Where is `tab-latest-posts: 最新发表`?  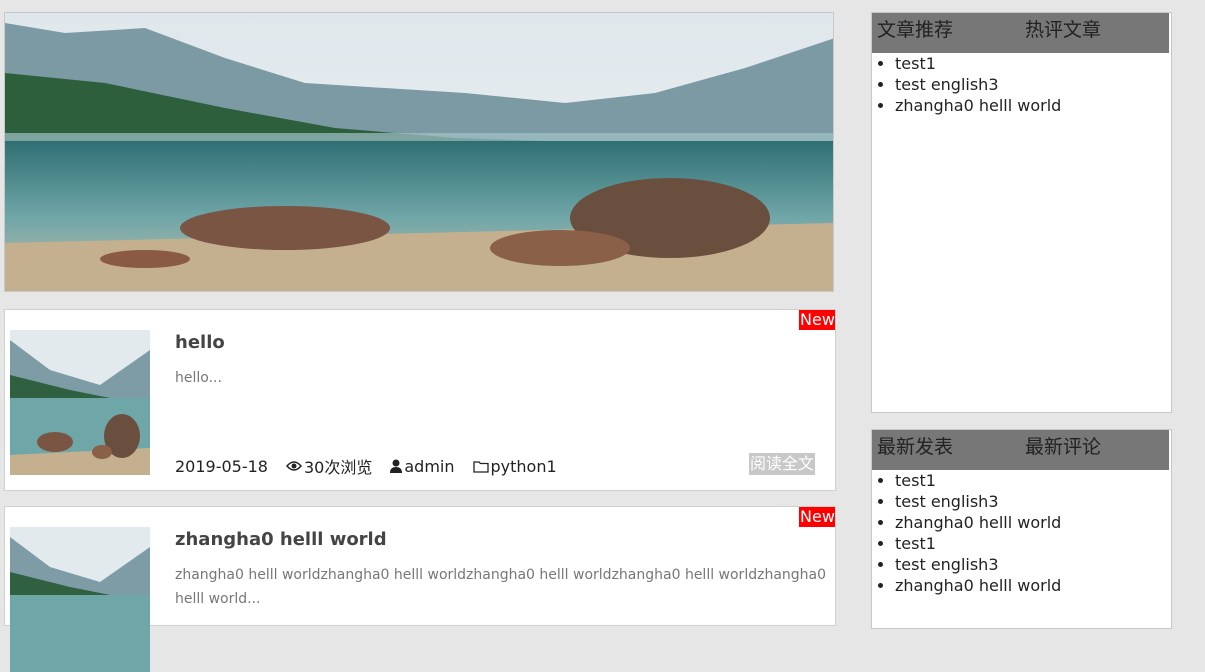 tab-latest-posts: 最新发表 is located at coordinates (946, 444).